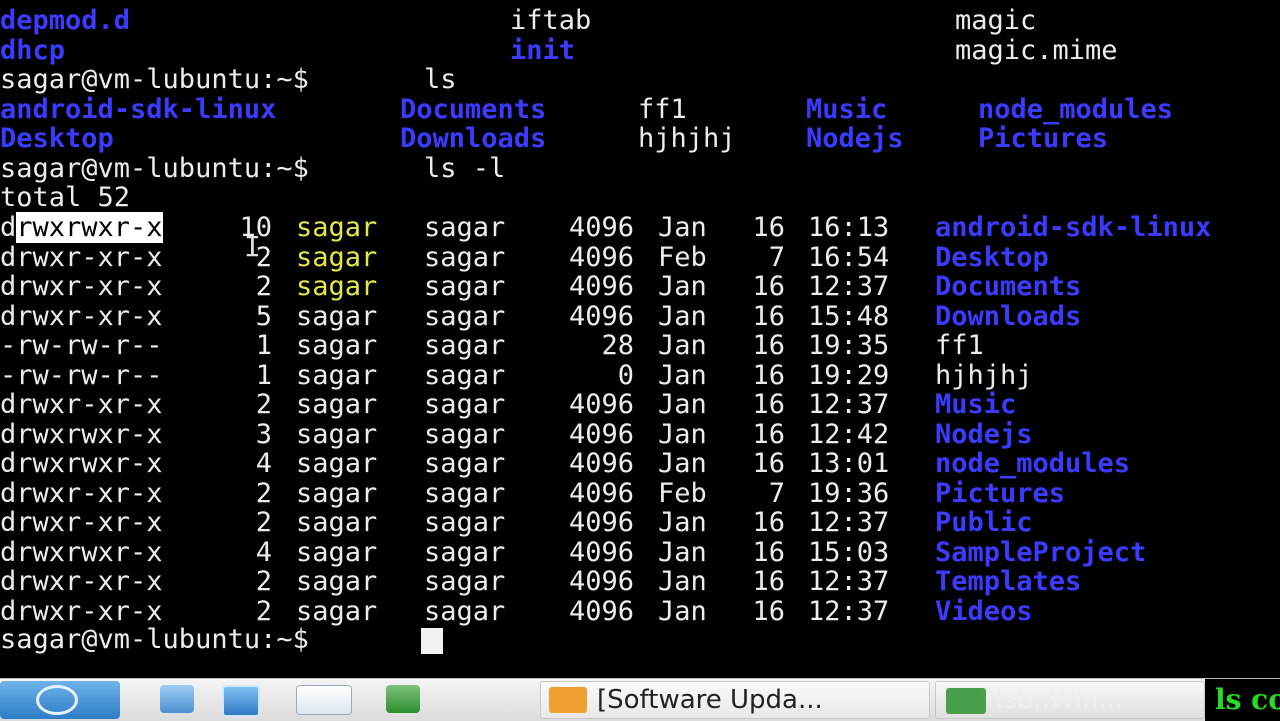 The image size is (1280, 721). Describe the element at coordinates (849, 345) in the screenshot. I see `ls-time: 19:35` at that location.